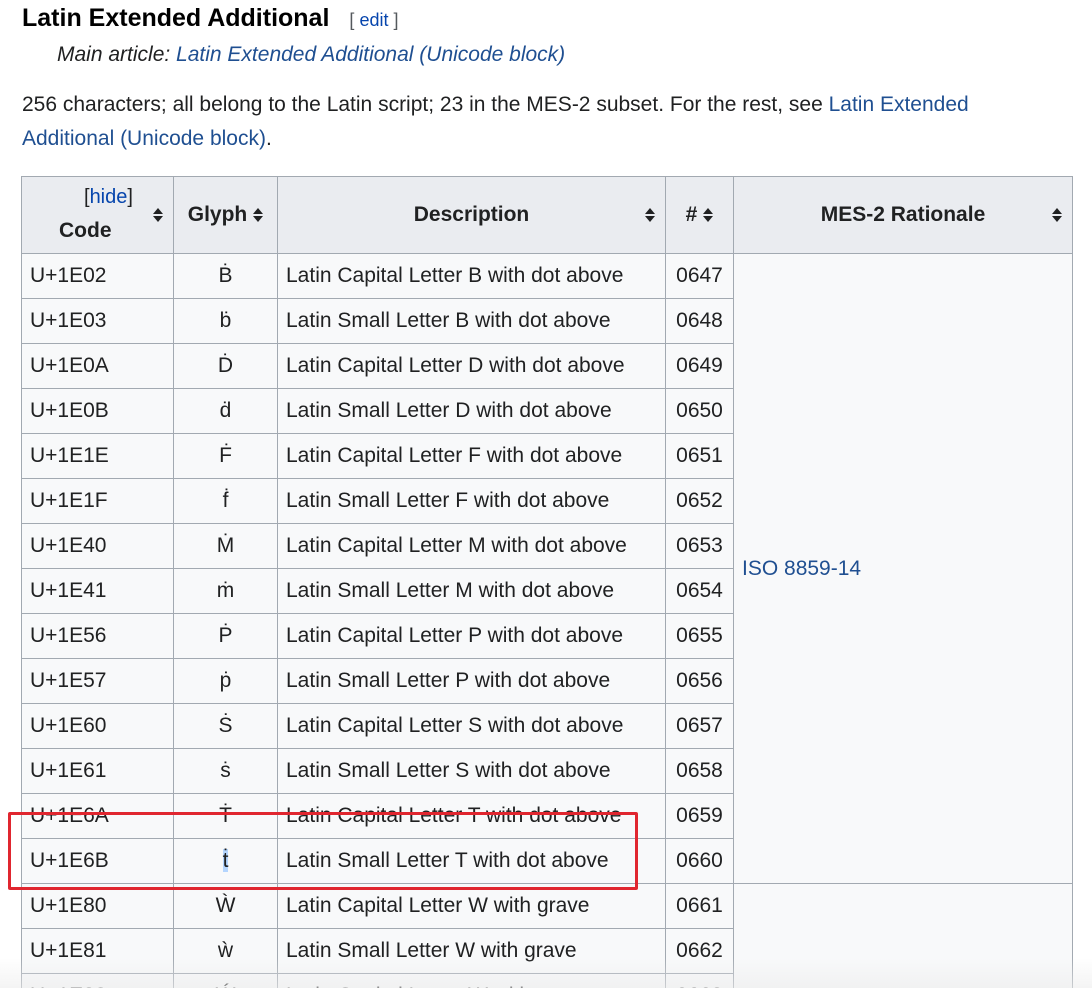 Image resolution: width=1092 pixels, height=988 pixels. I want to click on description-cell: Latin Small Letter M with dot above, so click(471, 591).